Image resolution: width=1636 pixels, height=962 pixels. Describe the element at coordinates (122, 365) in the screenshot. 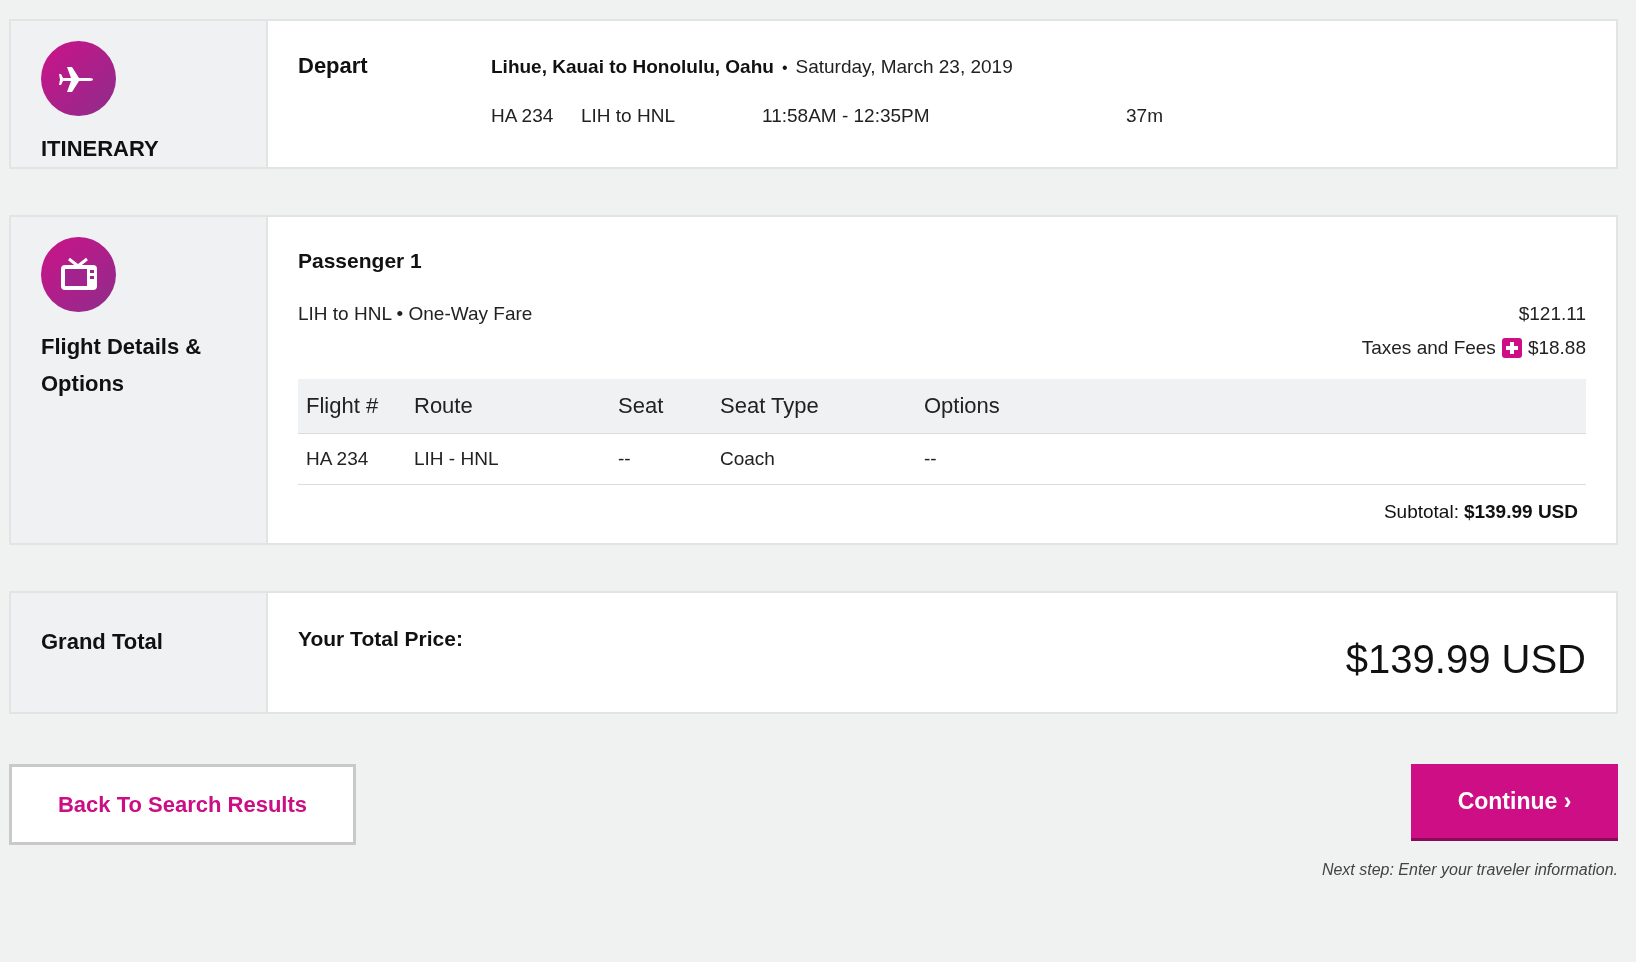

I see `section-title: Flight Details & Options` at that location.